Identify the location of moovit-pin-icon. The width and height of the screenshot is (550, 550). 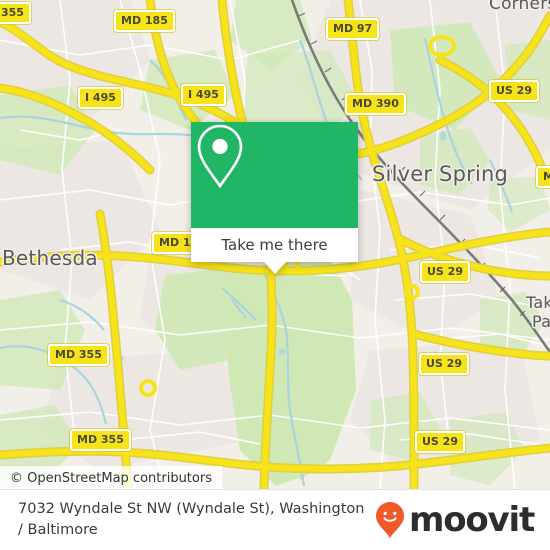
(389, 520).